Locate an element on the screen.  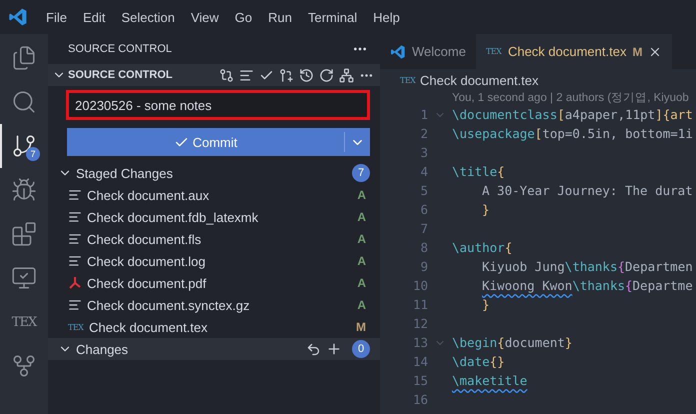
code-line: \documentclass[a4paper,11pt]{art is located at coordinates (572, 114).